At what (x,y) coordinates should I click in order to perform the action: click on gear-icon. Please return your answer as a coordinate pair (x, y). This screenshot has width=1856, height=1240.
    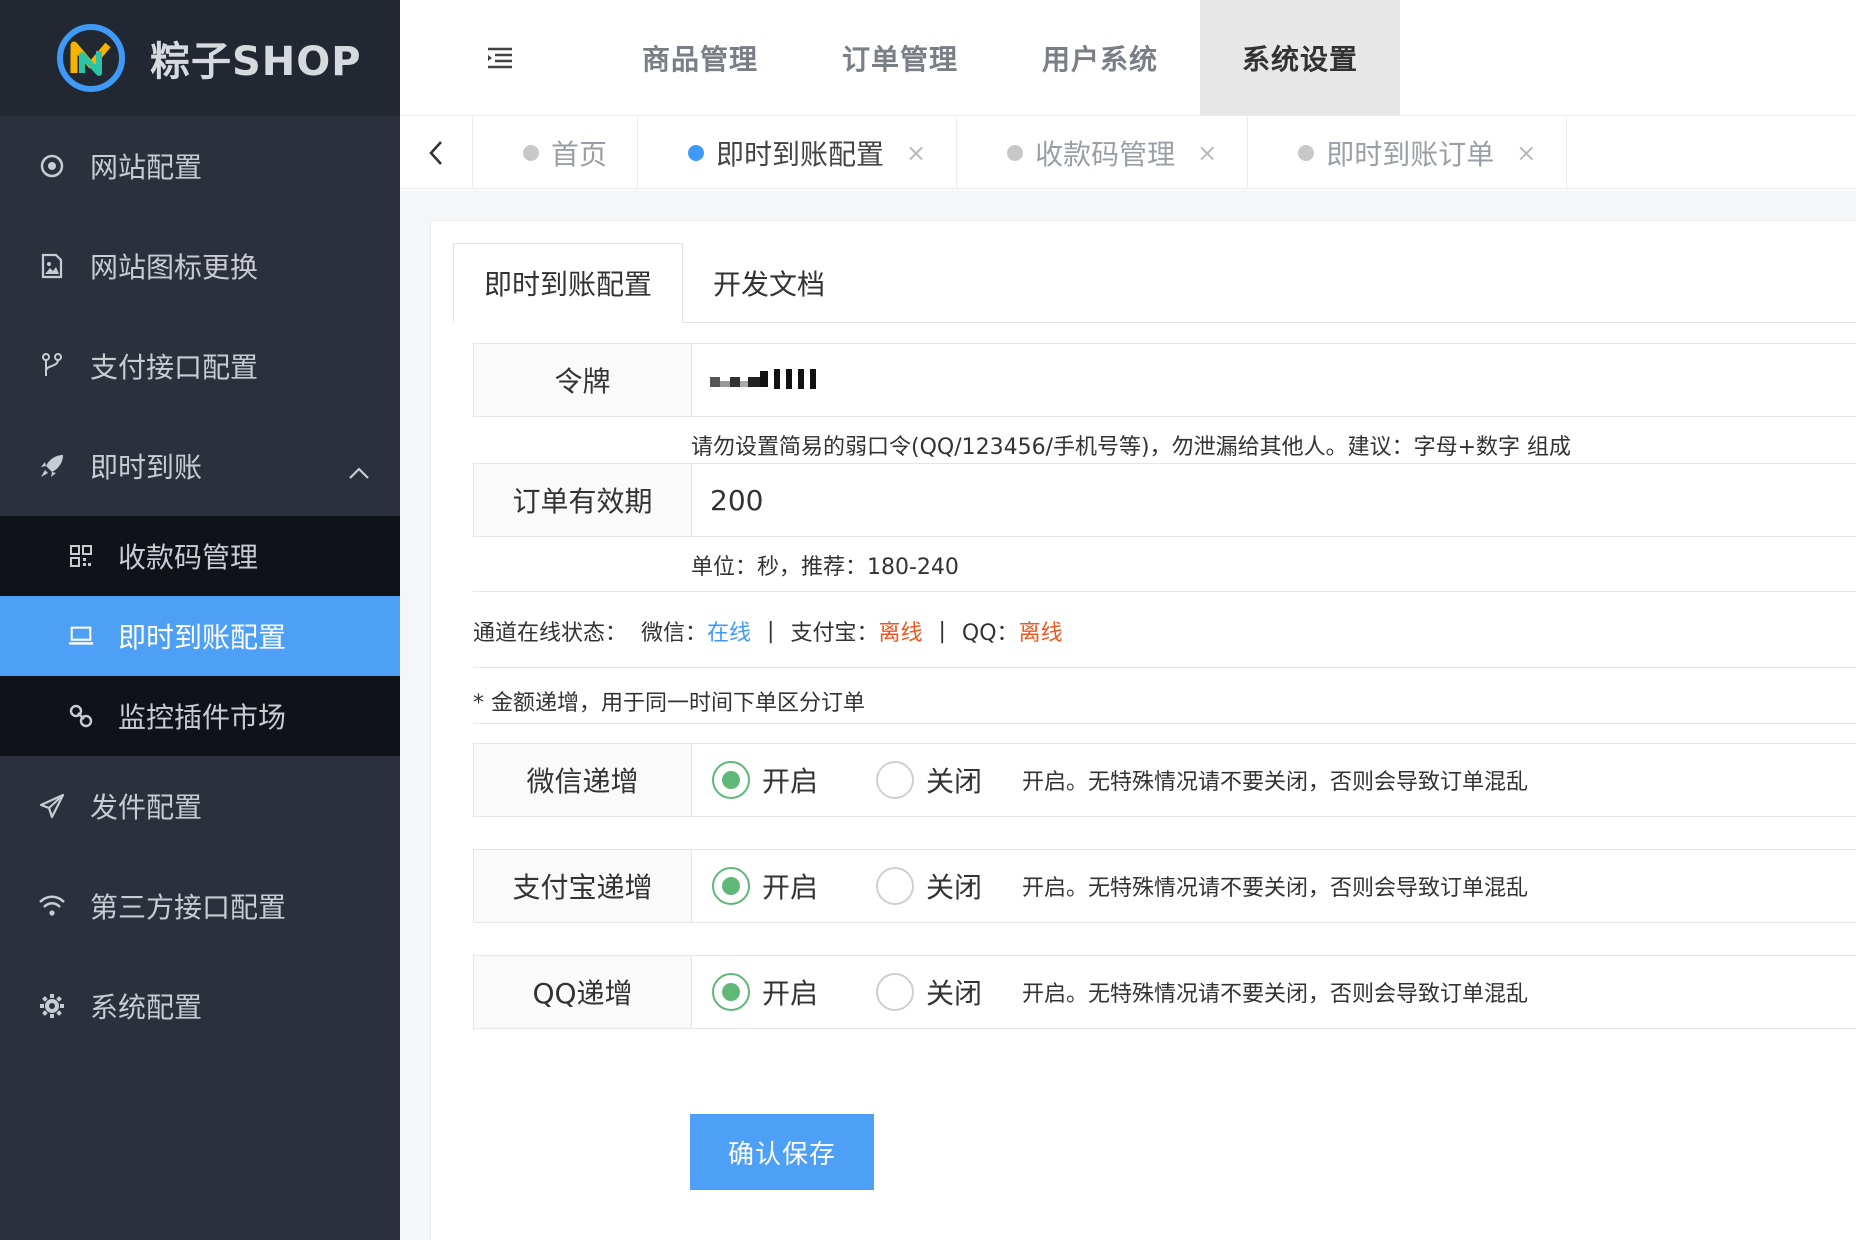
    Looking at the image, I should click on (52, 1006).